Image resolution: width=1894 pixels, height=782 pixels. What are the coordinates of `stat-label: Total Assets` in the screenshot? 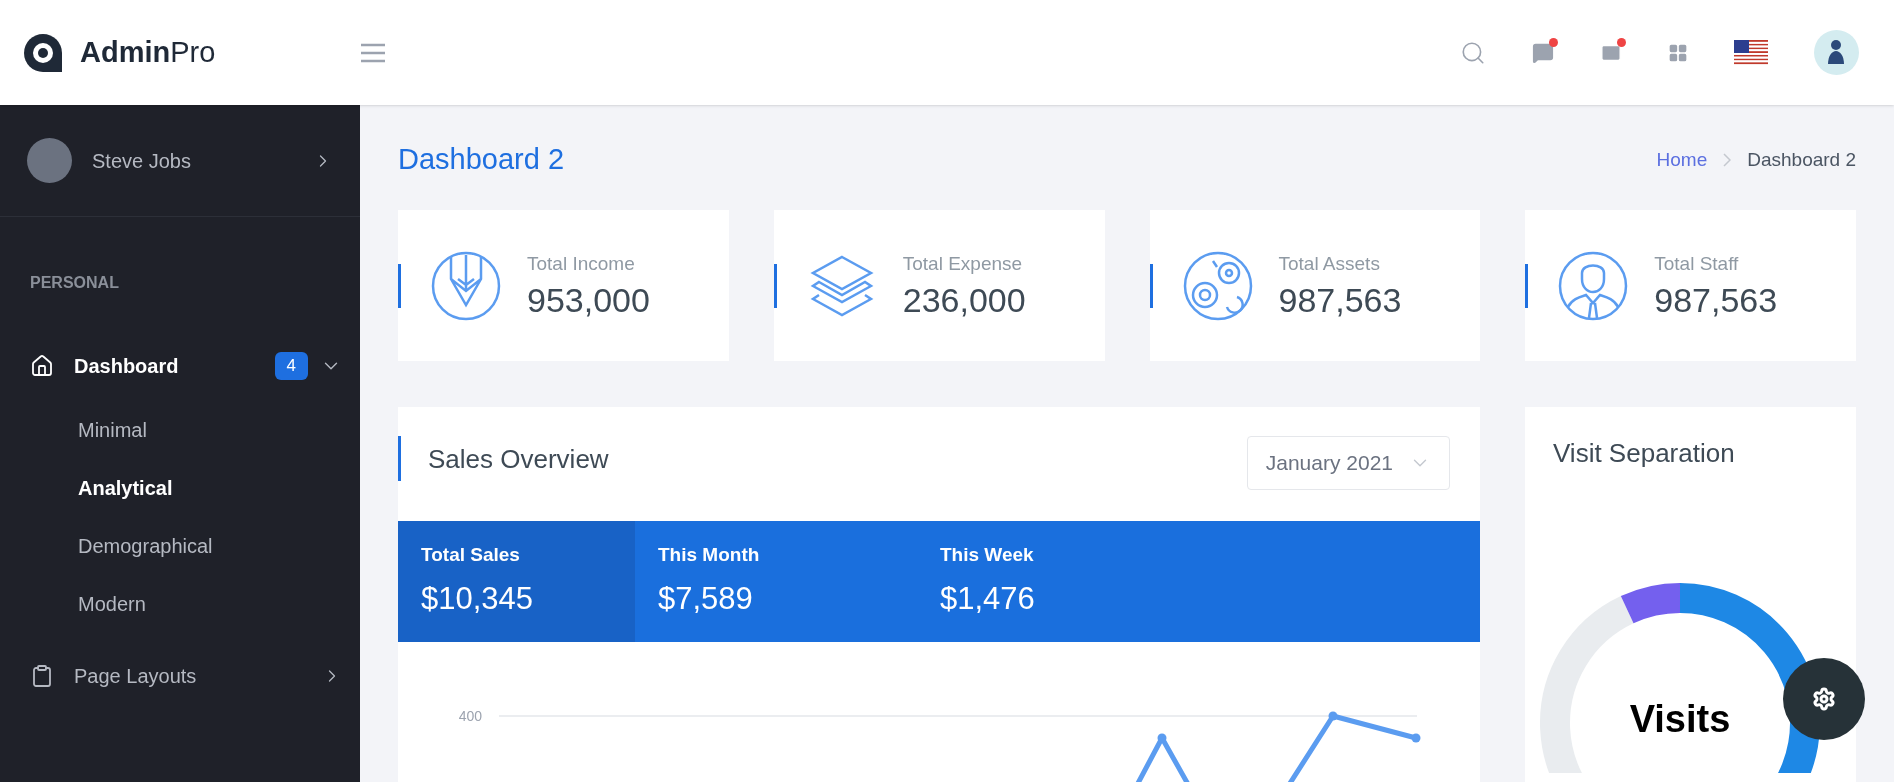 It's located at (1329, 264).